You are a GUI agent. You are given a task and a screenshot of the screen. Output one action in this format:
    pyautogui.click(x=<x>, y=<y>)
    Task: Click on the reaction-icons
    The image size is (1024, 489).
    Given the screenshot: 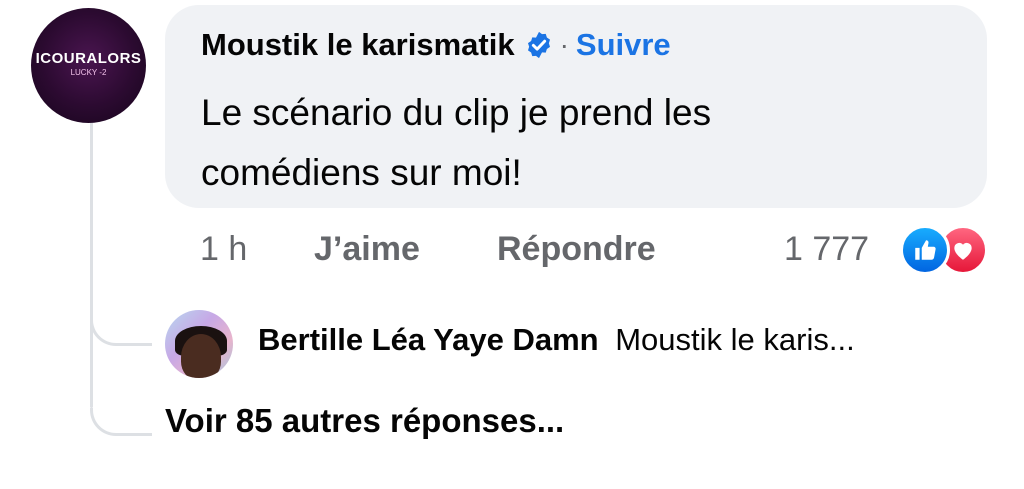 What is the action you would take?
    pyautogui.click(x=946, y=250)
    